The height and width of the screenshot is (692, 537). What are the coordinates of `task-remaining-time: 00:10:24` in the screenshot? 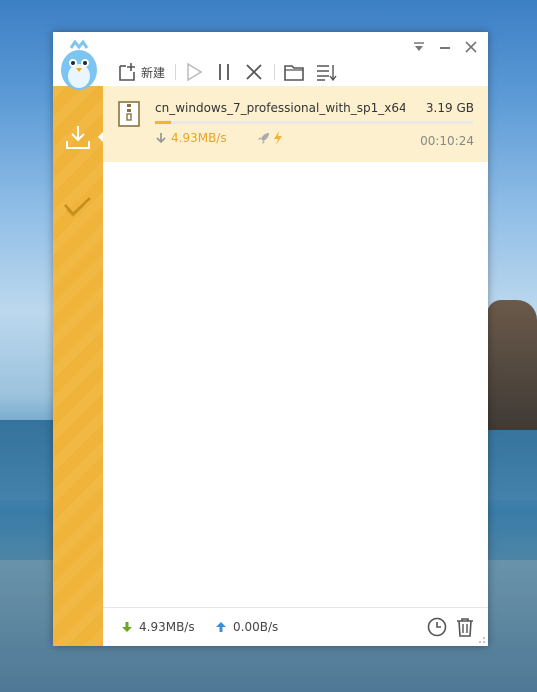 It's located at (447, 141).